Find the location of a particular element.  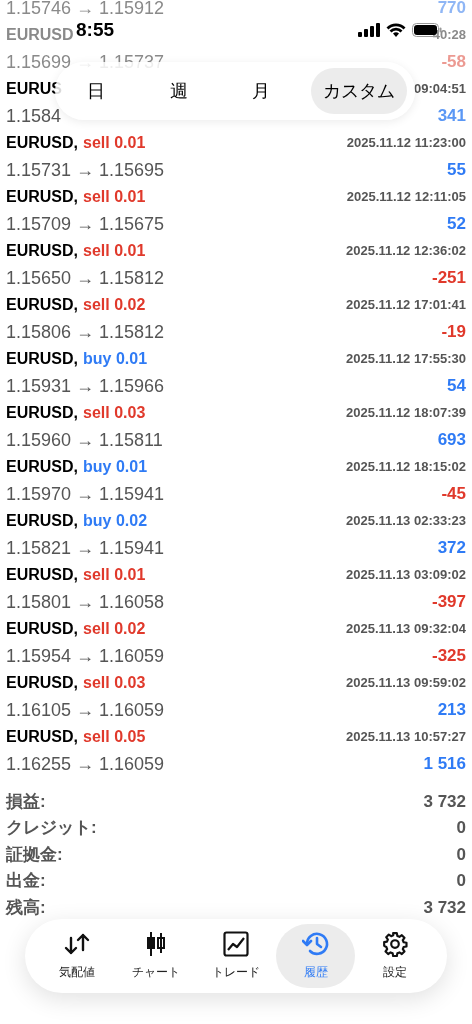

trade-prices: 1.15709 → 1.15675 is located at coordinates (85, 224).